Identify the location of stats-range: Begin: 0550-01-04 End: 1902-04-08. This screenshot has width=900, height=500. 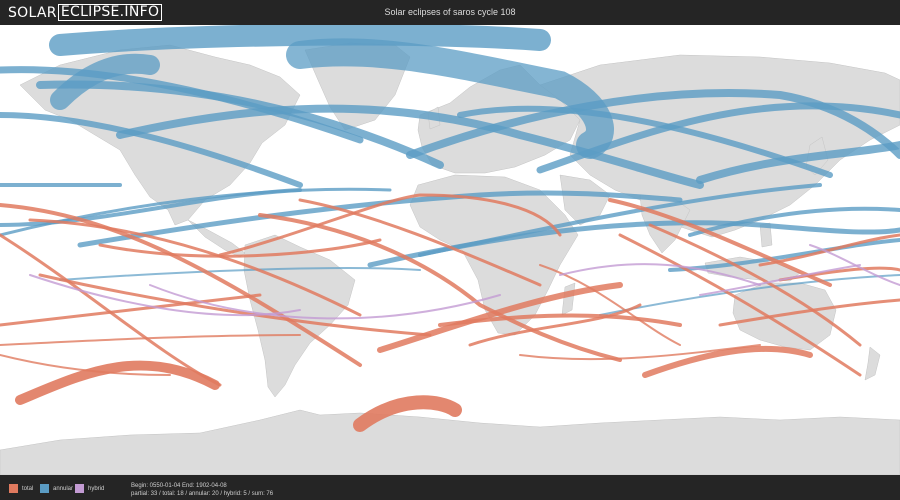
(179, 486).